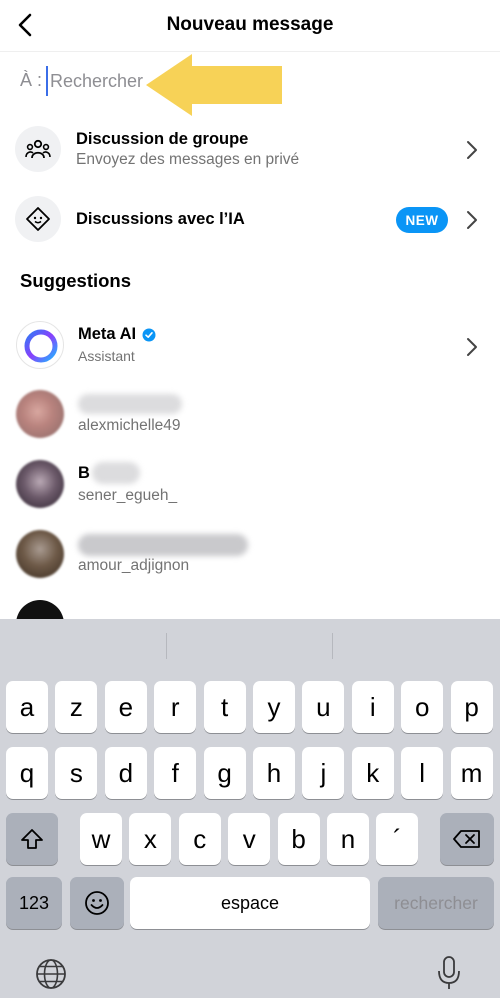  What do you see at coordinates (422, 773) in the screenshot?
I see `key-l: l` at bounding box center [422, 773].